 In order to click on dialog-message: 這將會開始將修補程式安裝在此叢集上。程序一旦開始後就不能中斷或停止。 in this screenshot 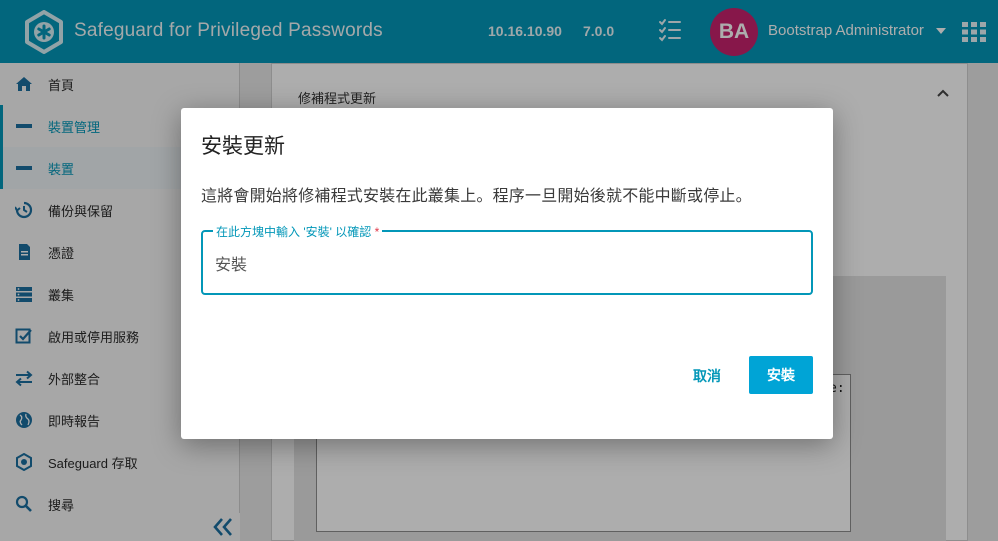, I will do `click(476, 196)`.